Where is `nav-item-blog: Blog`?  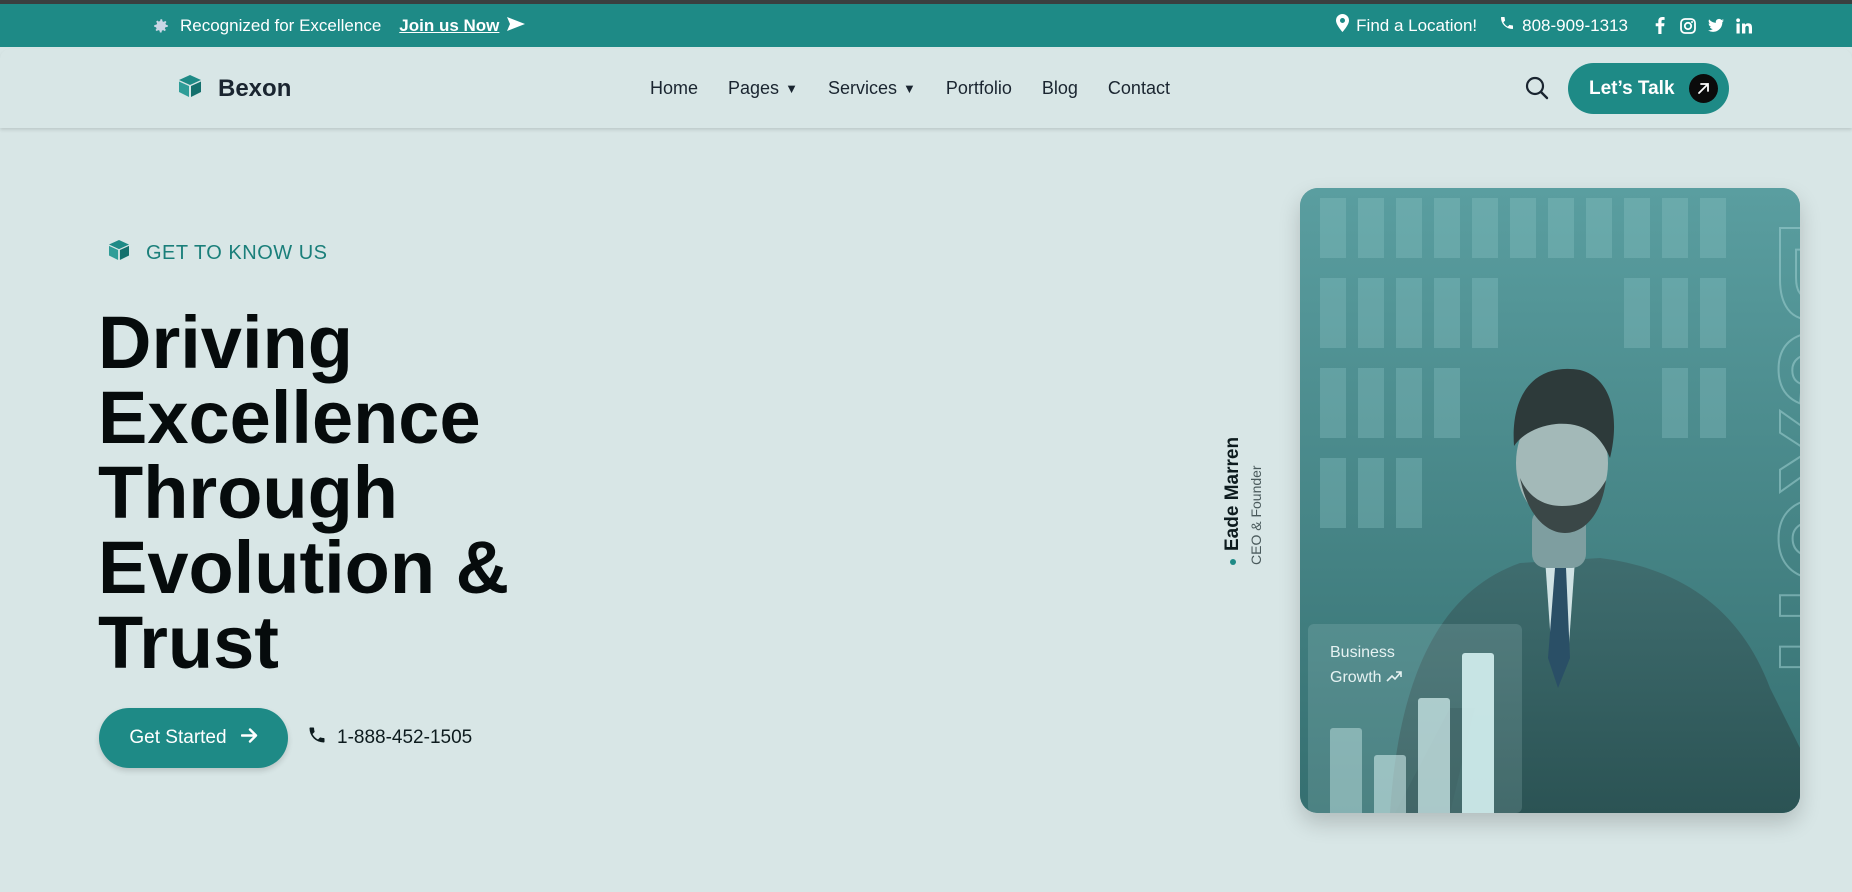 nav-item-blog: Blog is located at coordinates (1060, 88).